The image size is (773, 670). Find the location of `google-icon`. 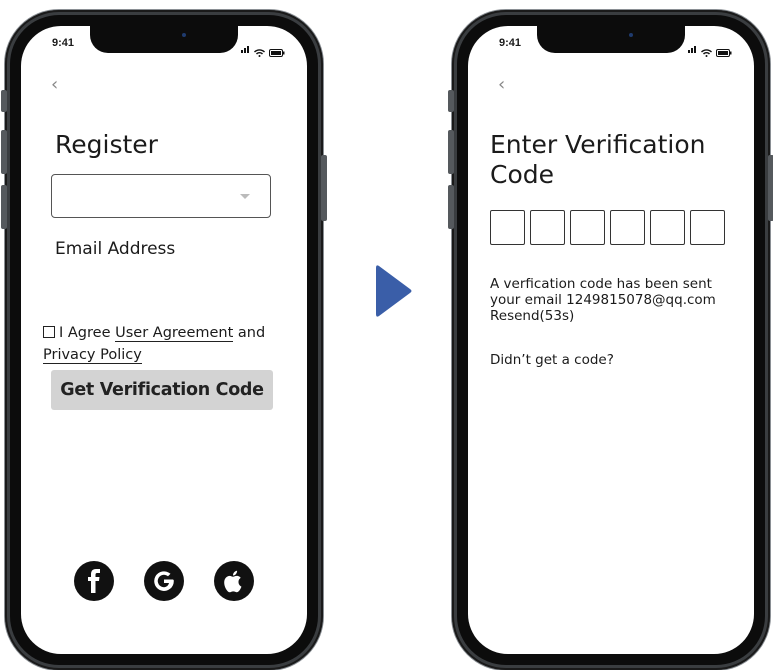

google-icon is located at coordinates (164, 581).